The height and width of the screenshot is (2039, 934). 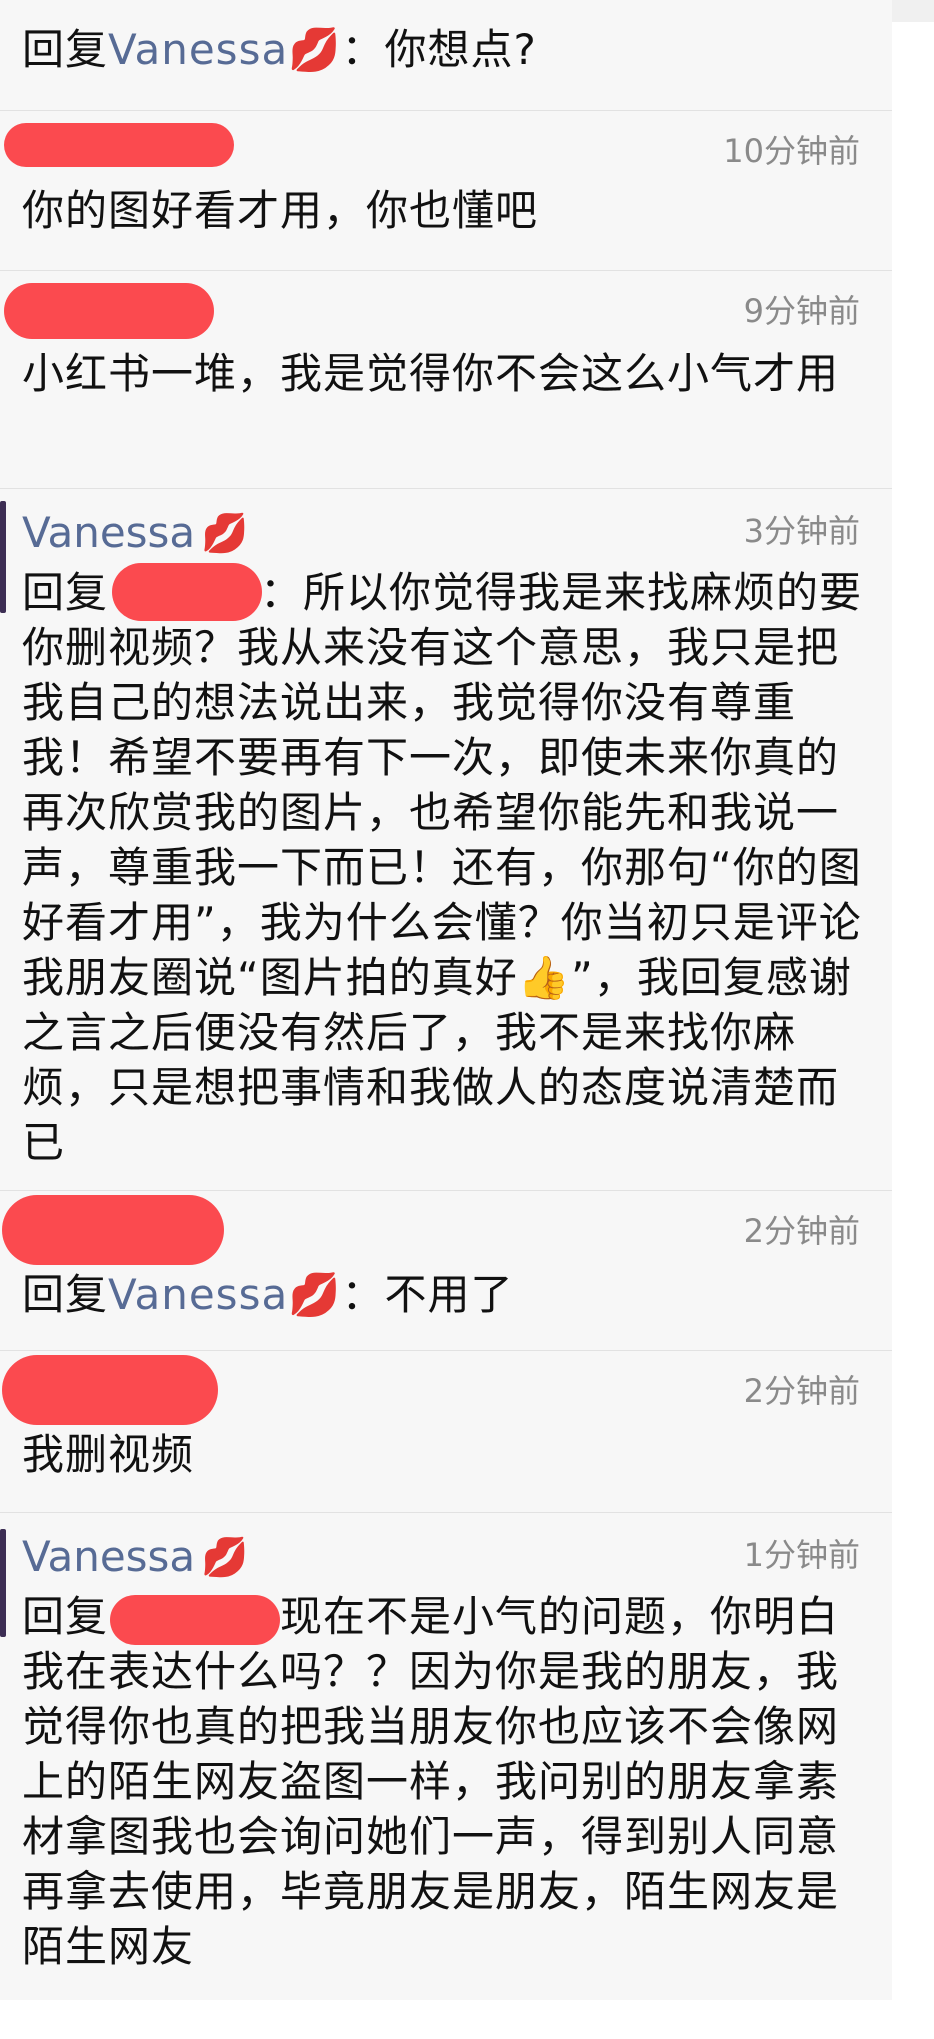 What do you see at coordinates (801, 1555) in the screenshot?
I see `comment-time: 1分钟前` at bounding box center [801, 1555].